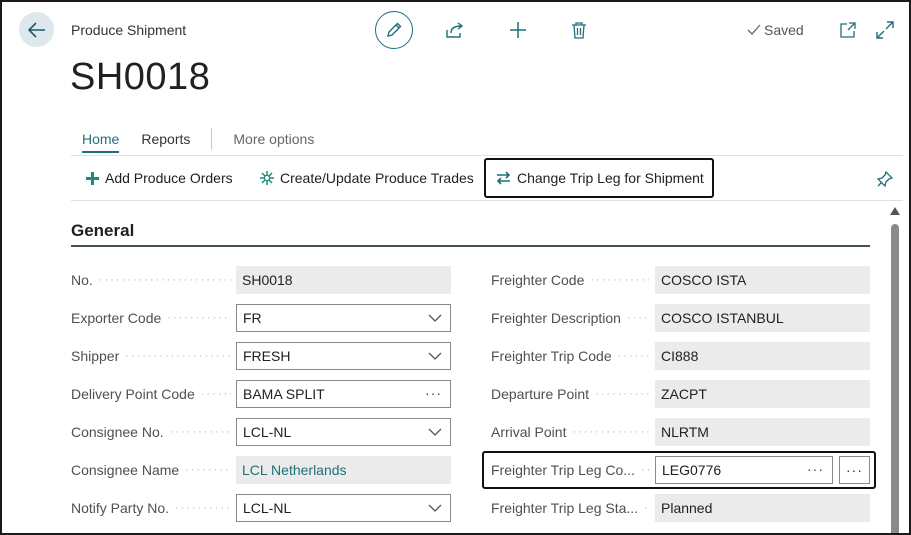 Image resolution: width=911 pixels, height=535 pixels. I want to click on delivery-point-code-field: BAMA SPLIT ···, so click(343, 394).